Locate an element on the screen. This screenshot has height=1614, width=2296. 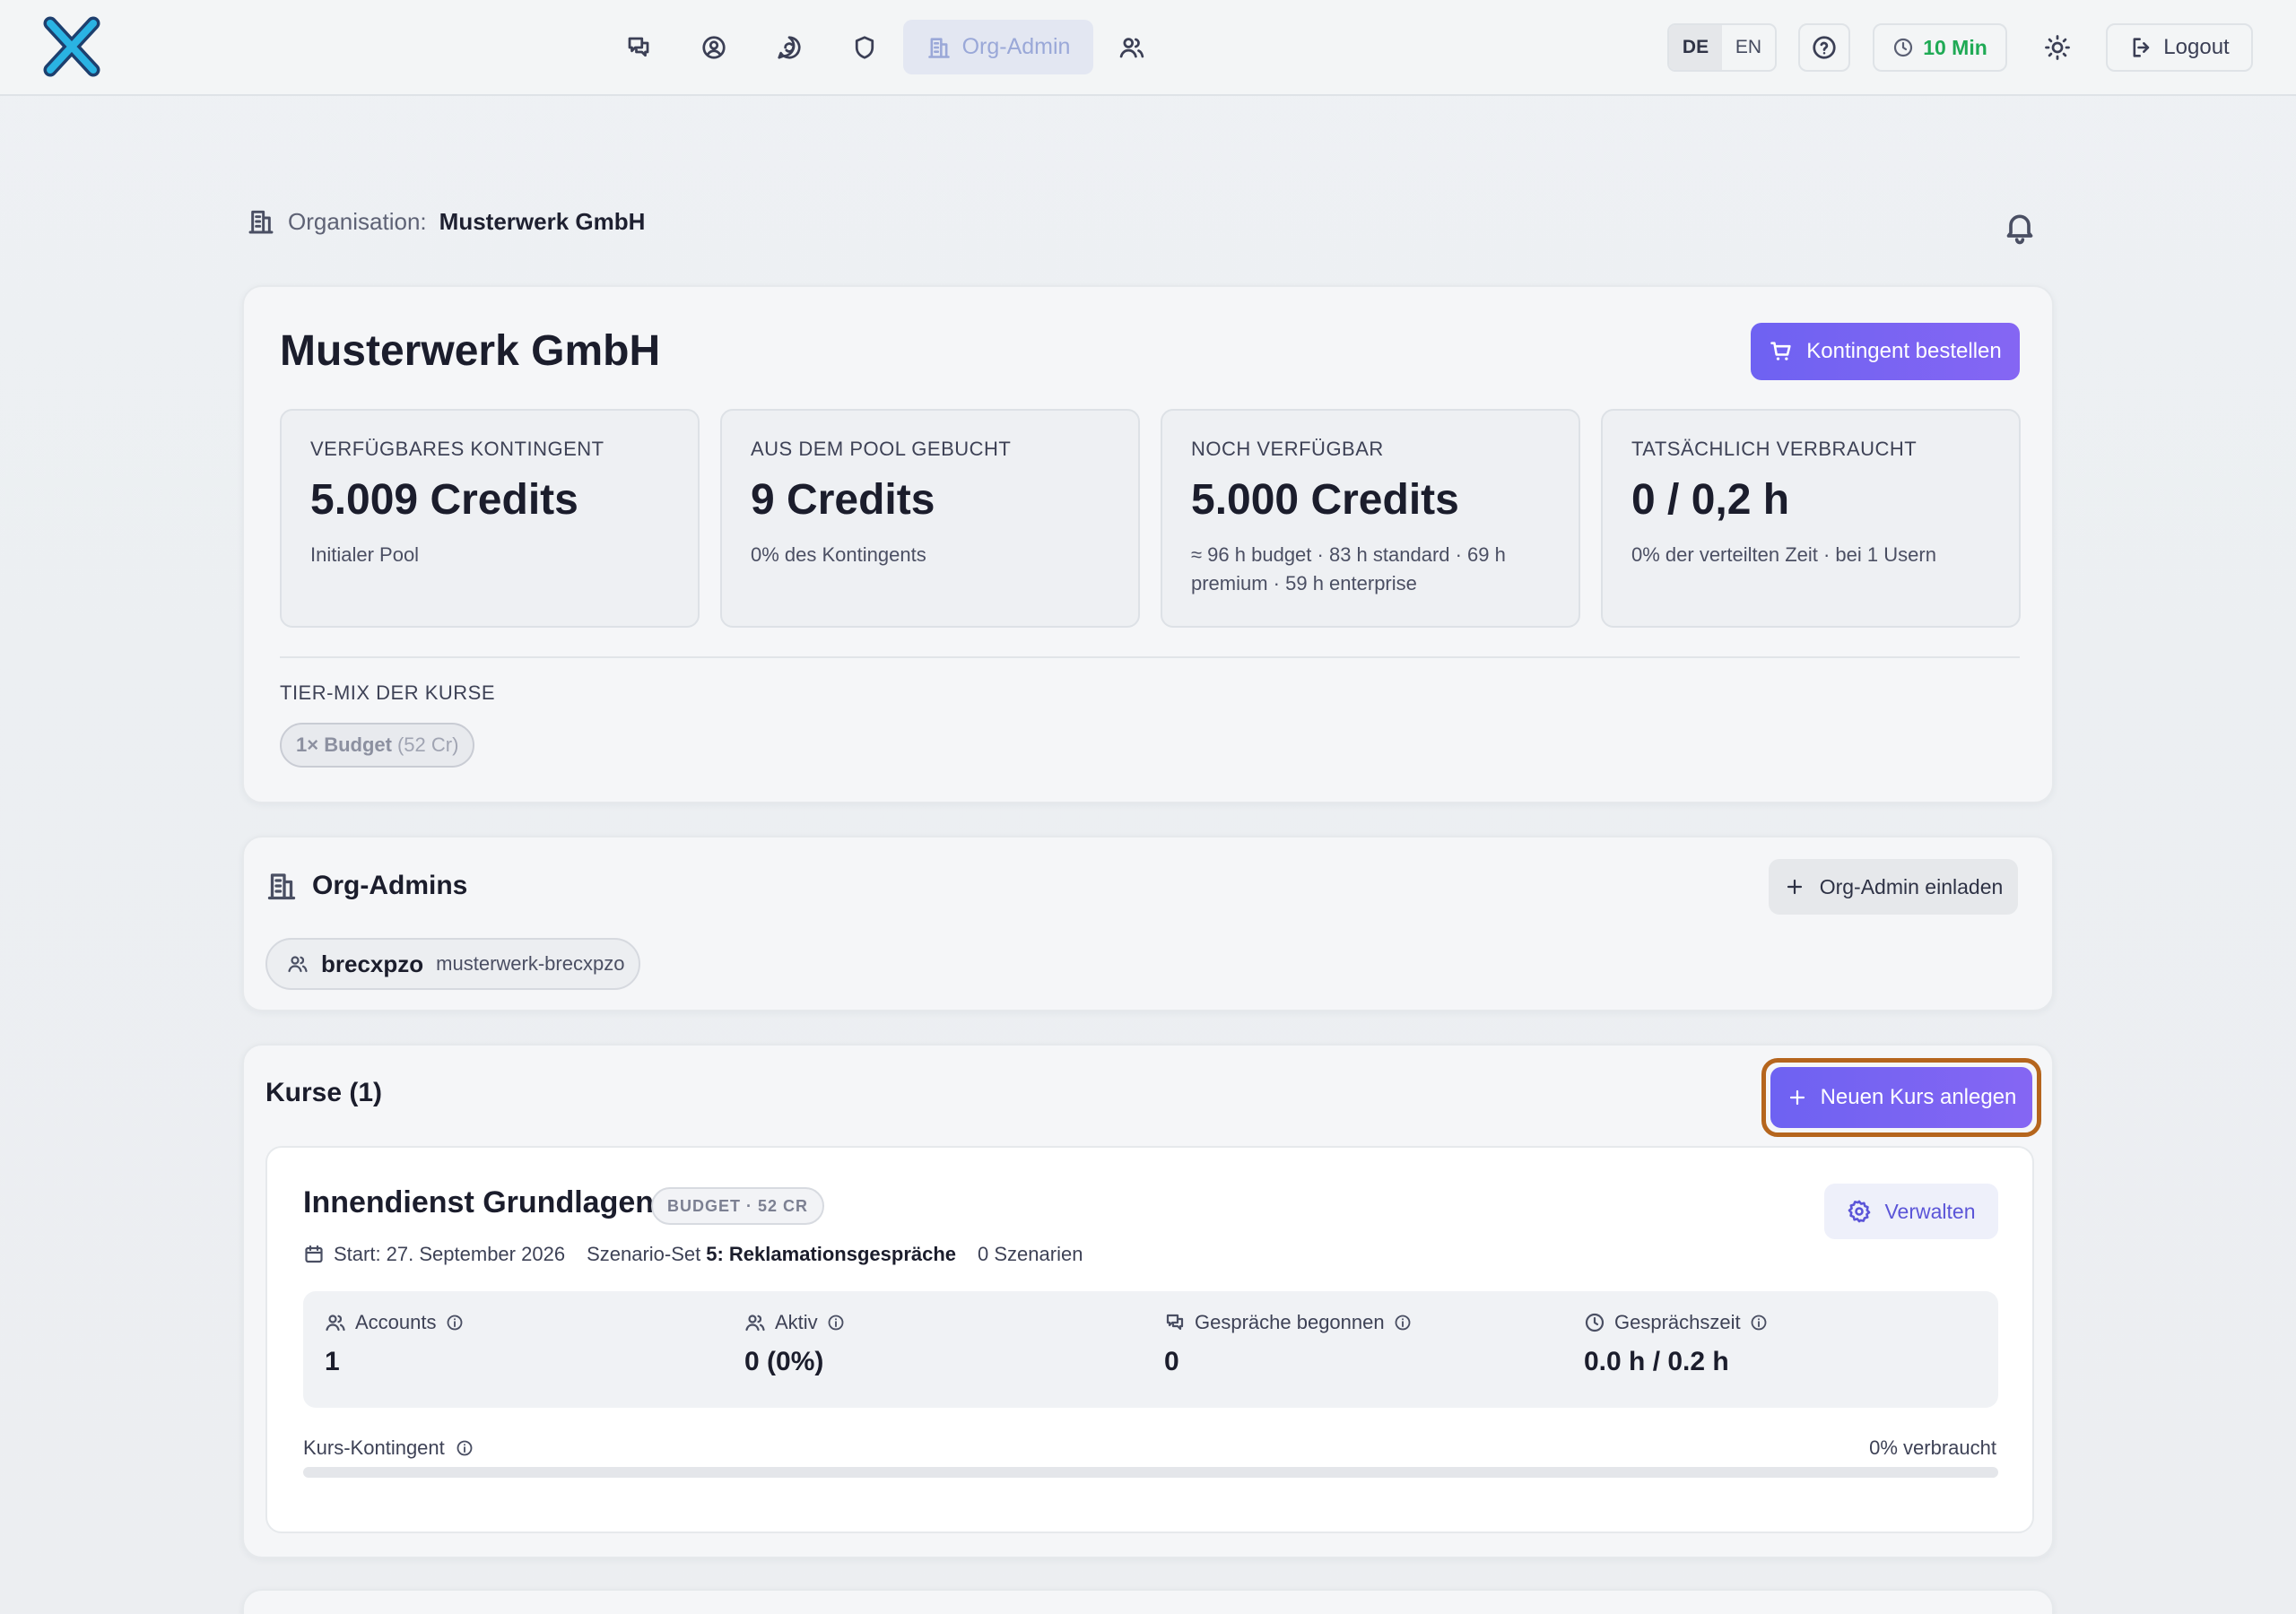
metric-conversations-started: Gespräche begonnen 0 is located at coordinates (1288, 1344).